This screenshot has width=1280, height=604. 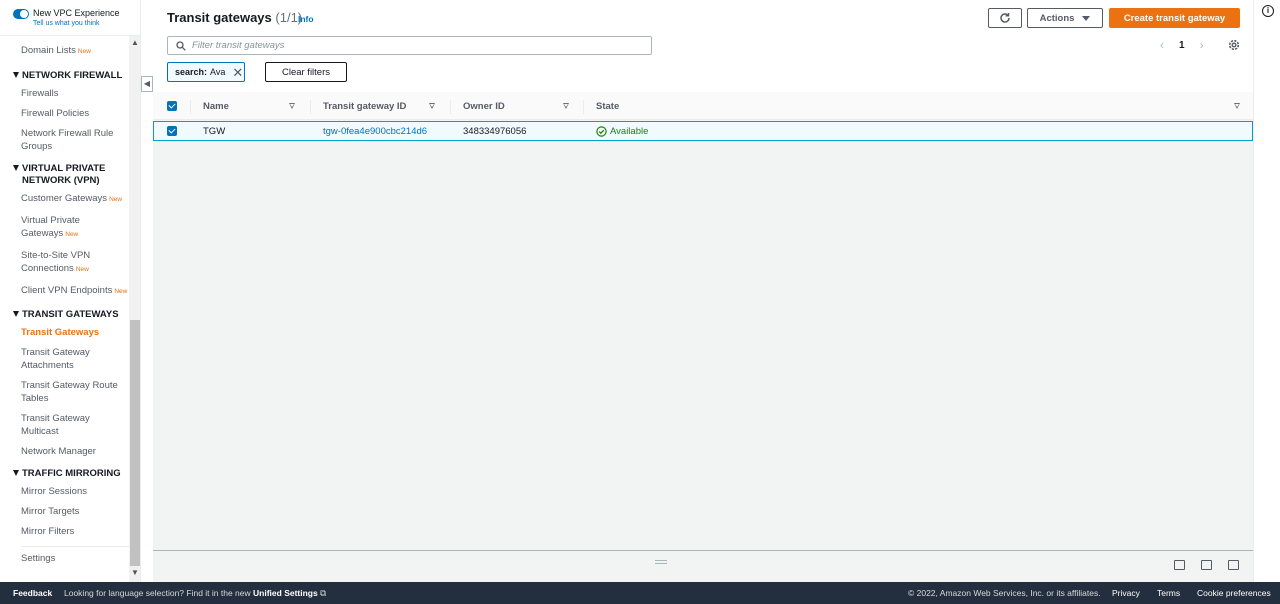 I want to click on page-title: Transit gateways (1/1), so click(x=235, y=17).